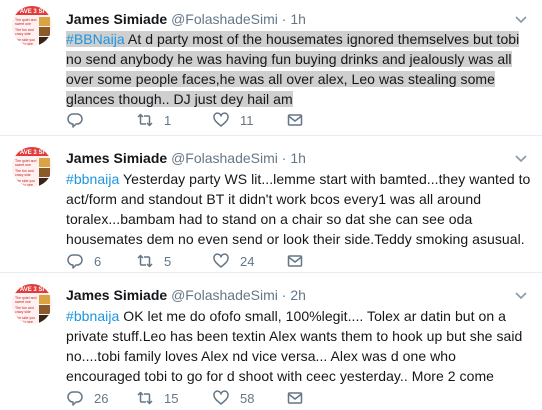 The image size is (542, 410). Describe the element at coordinates (153, 261) in the screenshot. I see `retweet-button: 5` at that location.